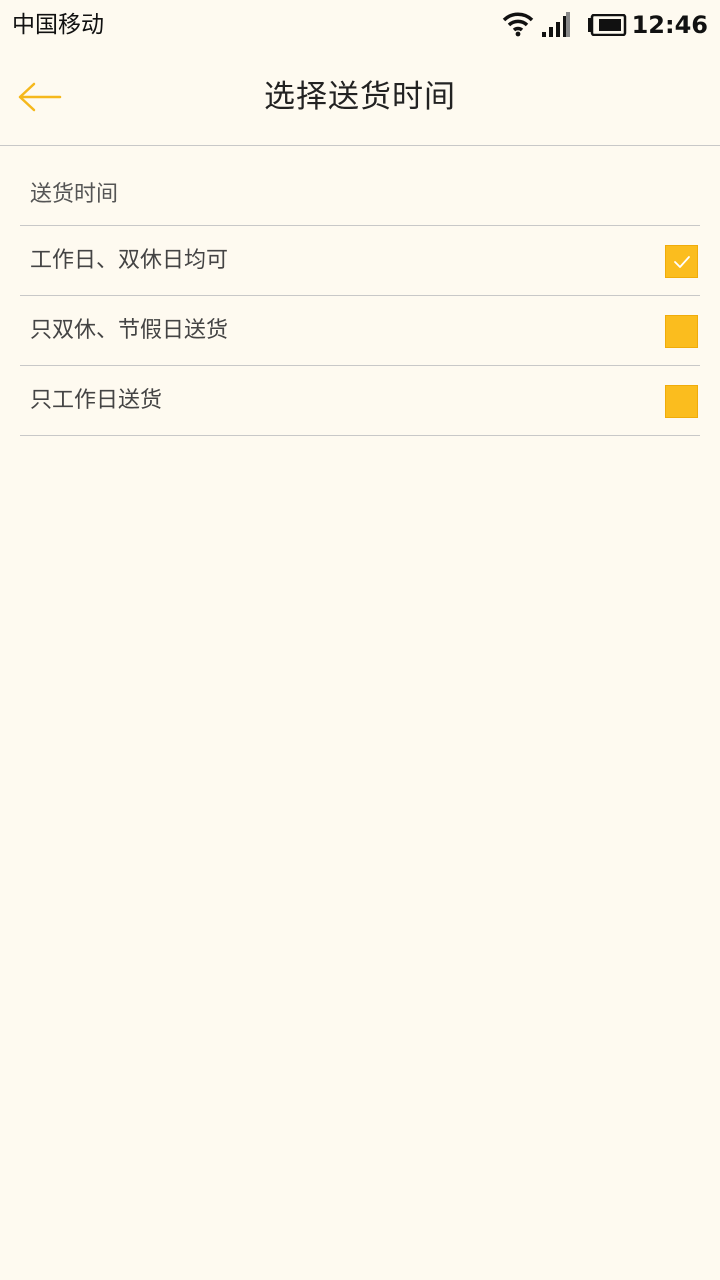  What do you see at coordinates (58, 25) in the screenshot?
I see `carrier-name: 中国移动` at bounding box center [58, 25].